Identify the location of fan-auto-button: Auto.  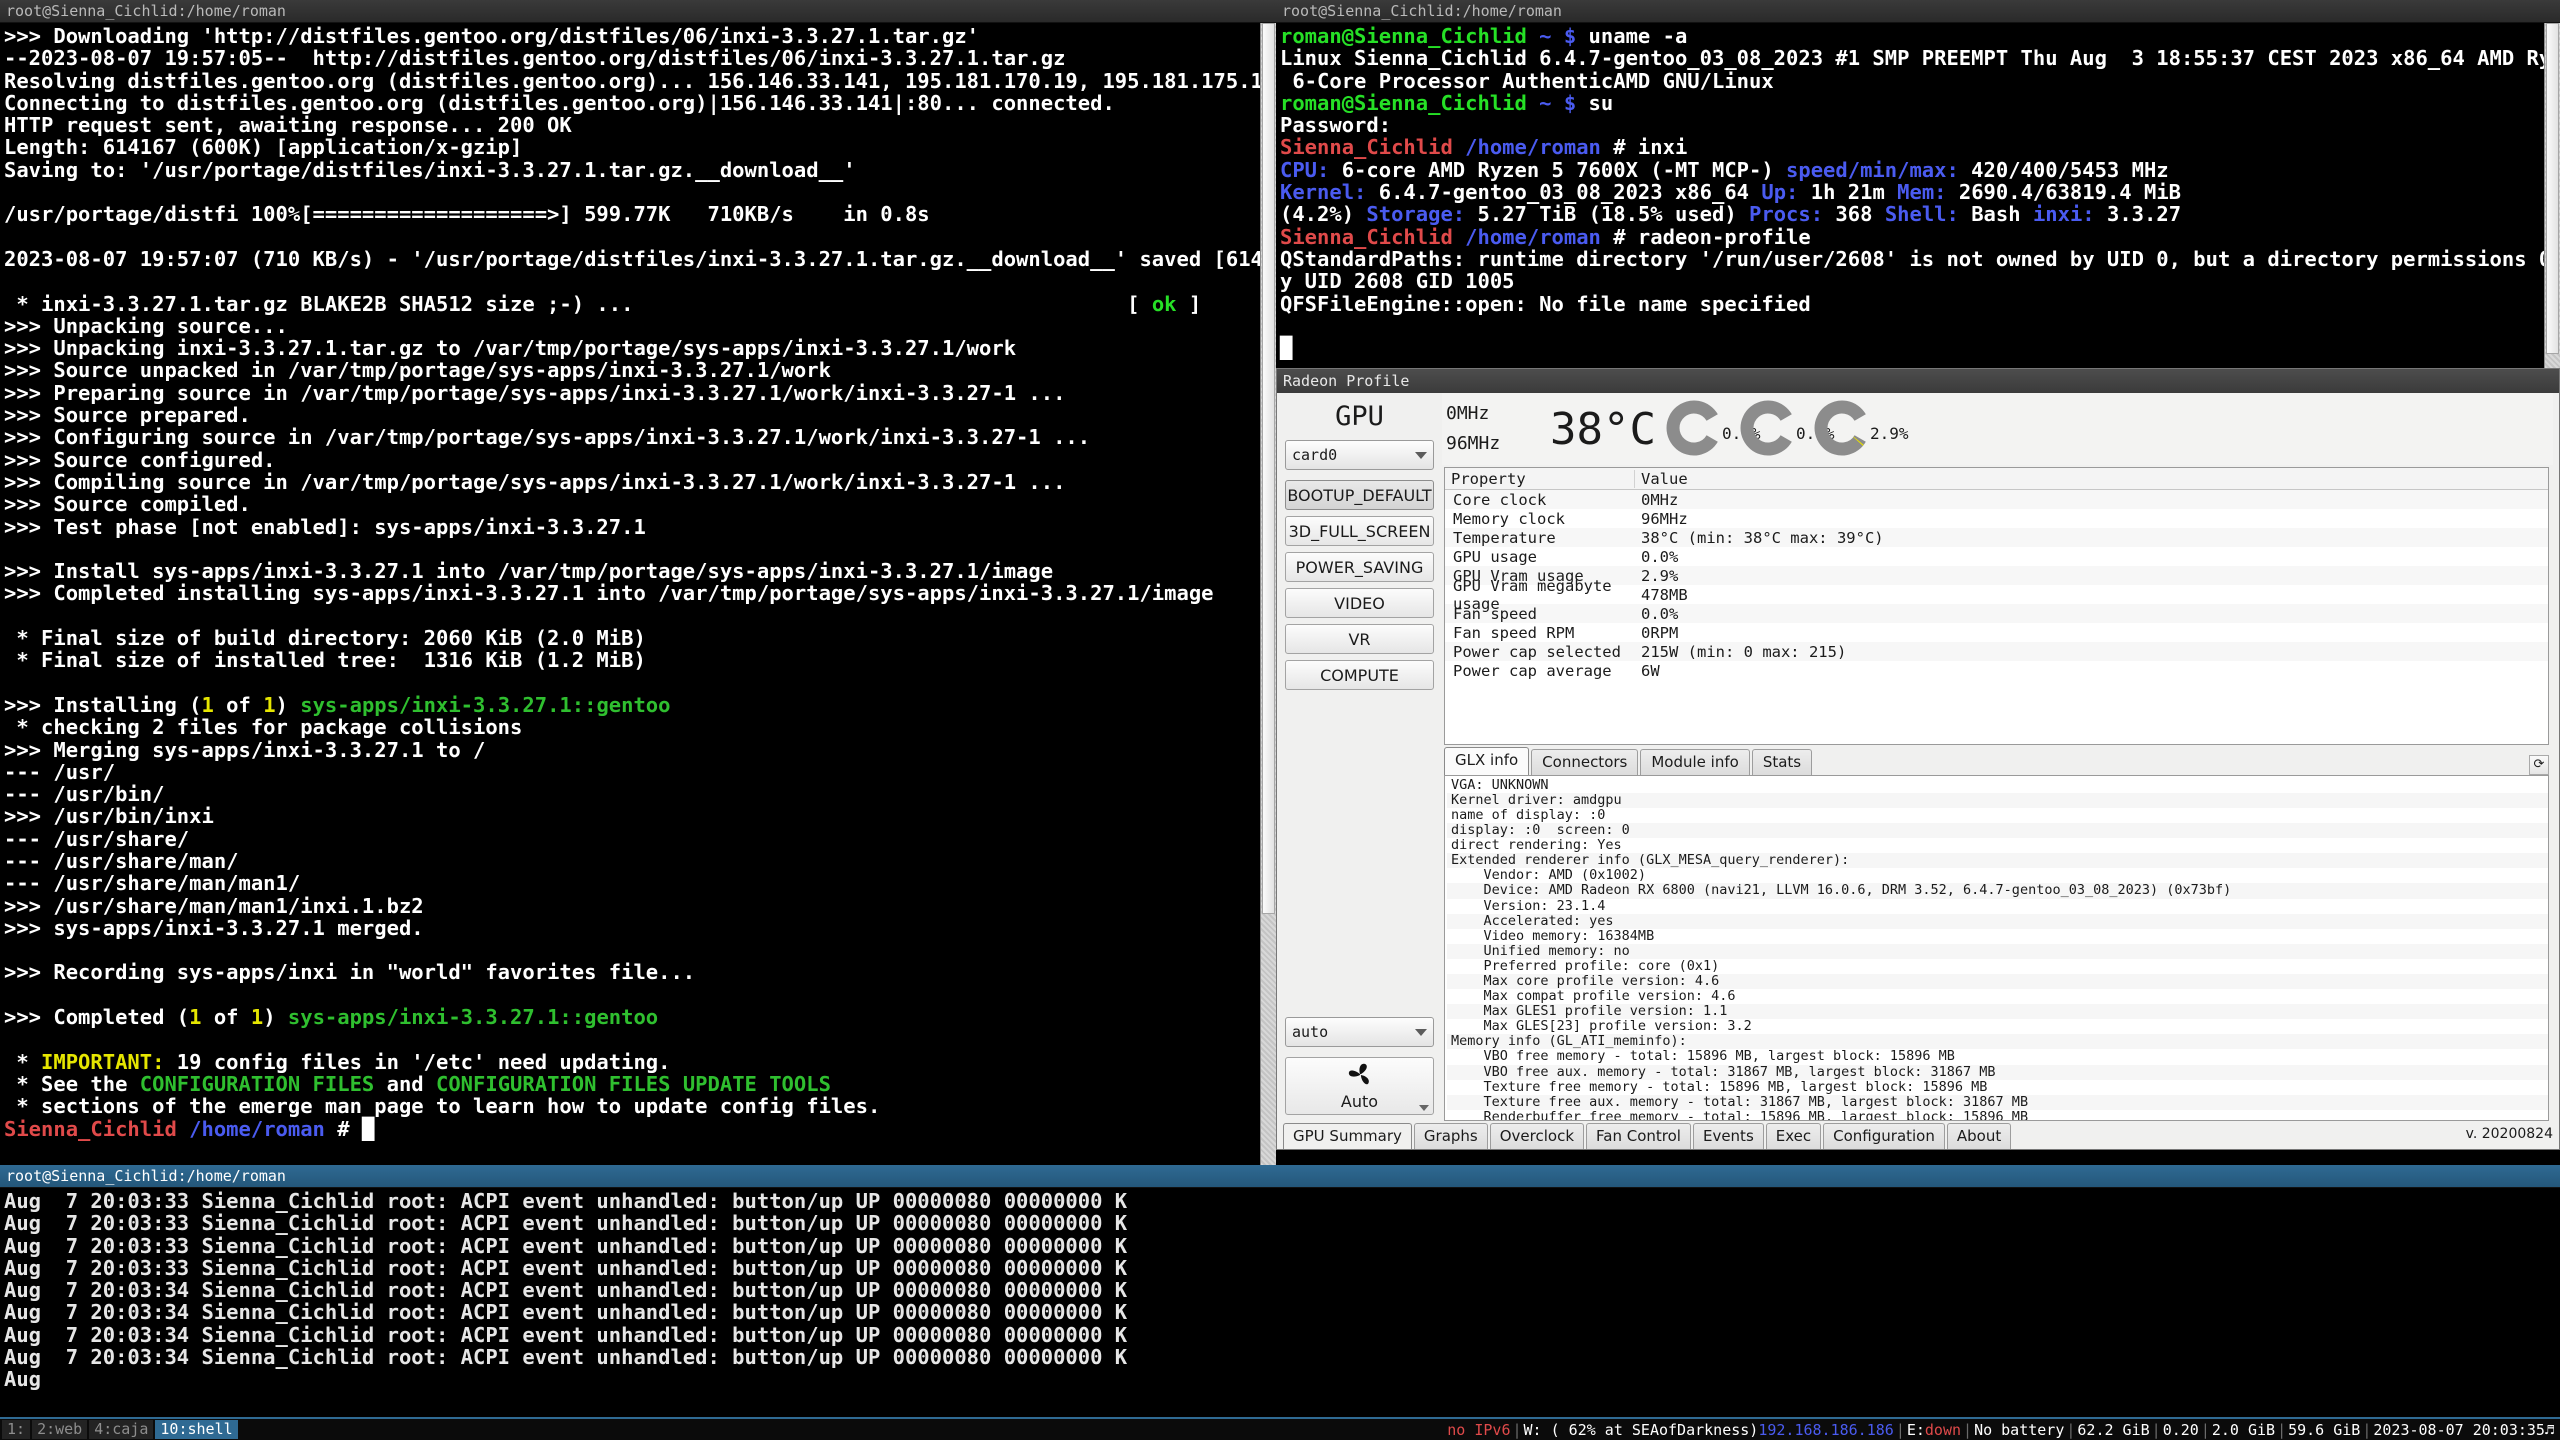
(1359, 1086).